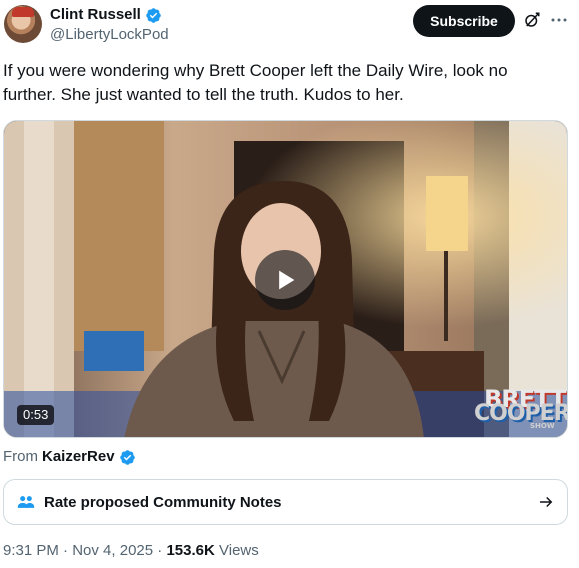 This screenshot has width=579, height=568. I want to click on show-logo: BRETT COOPER SHOW, so click(518, 406).